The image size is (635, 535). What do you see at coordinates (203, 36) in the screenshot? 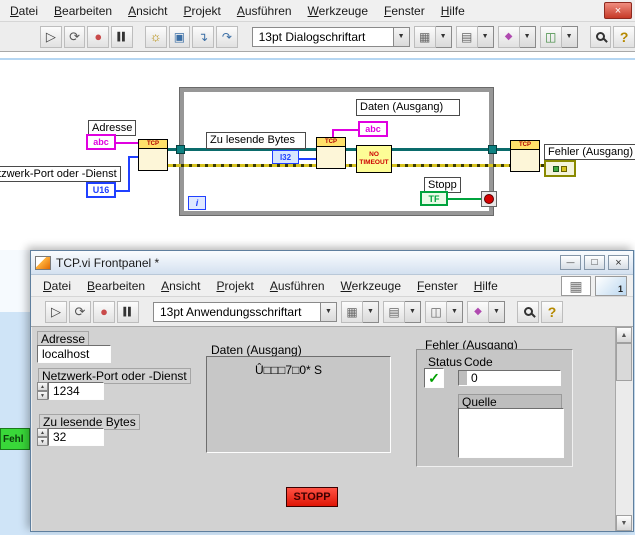
I see `step-into-button: ↴` at bounding box center [203, 36].